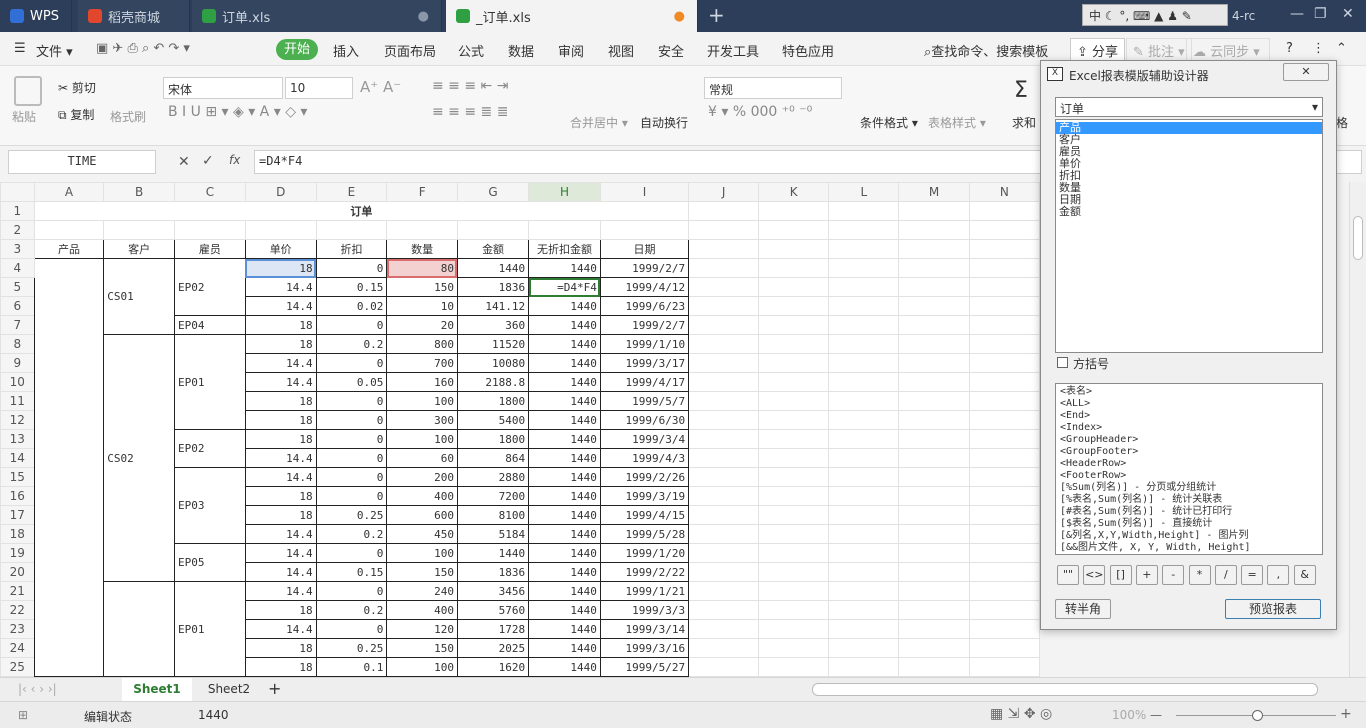 The image size is (1366, 728). Describe the element at coordinates (564, 287) in the screenshot. I see `undiscounted-amount-cell: =D4*F4` at that location.